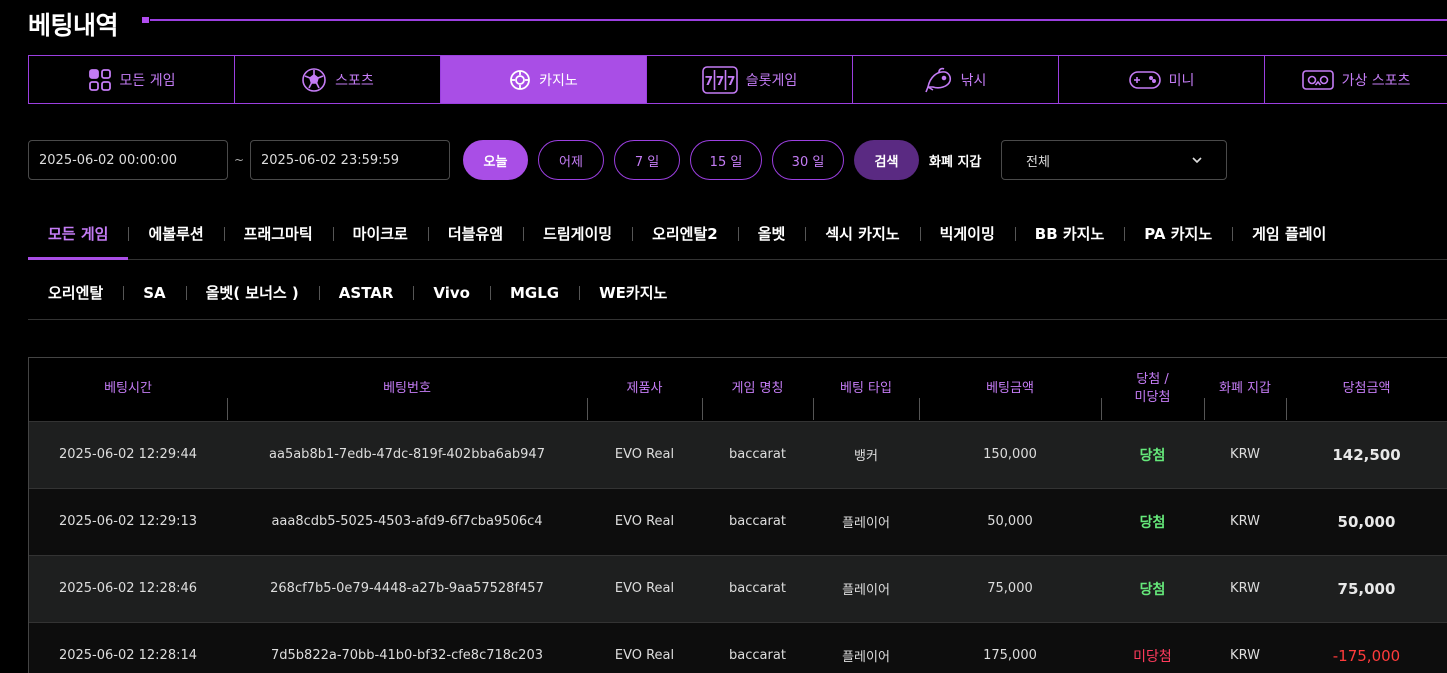 The image size is (1447, 673). What do you see at coordinates (128, 647) in the screenshot?
I see `bet-time: 2025-06-02 12:28:14` at bounding box center [128, 647].